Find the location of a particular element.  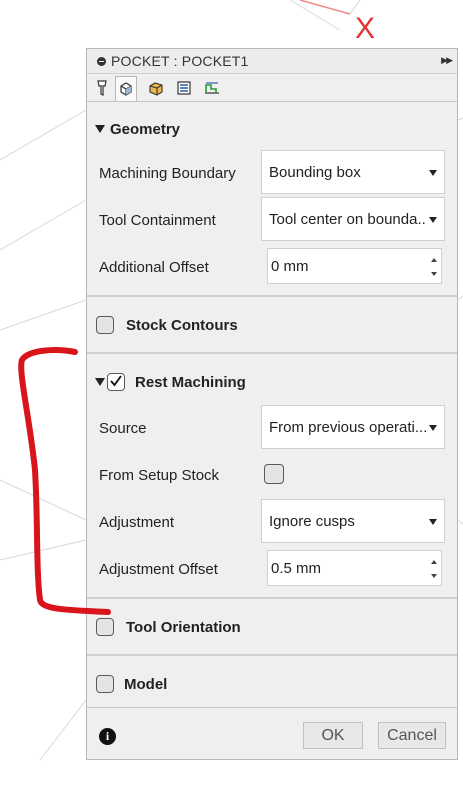

tab-passes is located at coordinates (184, 87).